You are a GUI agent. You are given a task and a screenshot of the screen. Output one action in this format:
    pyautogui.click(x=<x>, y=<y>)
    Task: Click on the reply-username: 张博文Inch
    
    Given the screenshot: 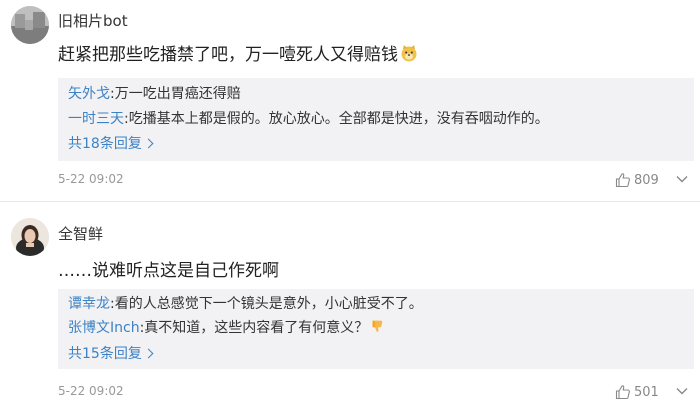 What is the action you would take?
    pyautogui.click(x=104, y=328)
    